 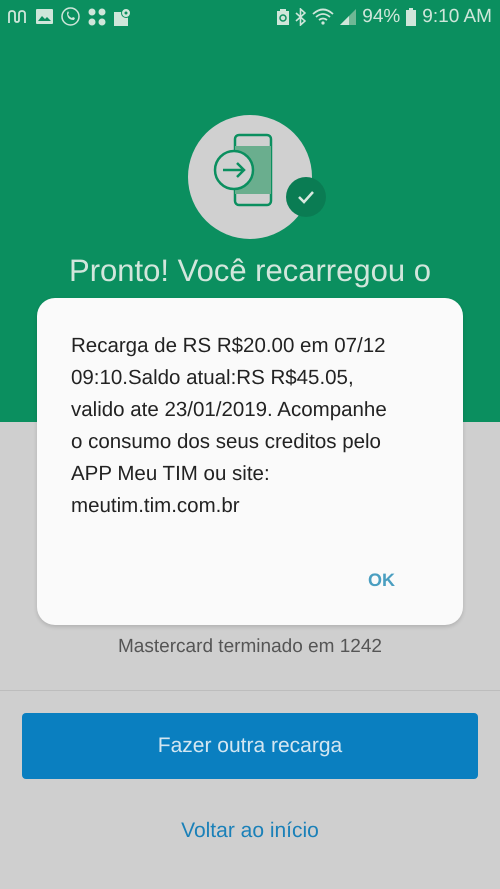 I want to click on ok-button: OK, so click(x=381, y=580).